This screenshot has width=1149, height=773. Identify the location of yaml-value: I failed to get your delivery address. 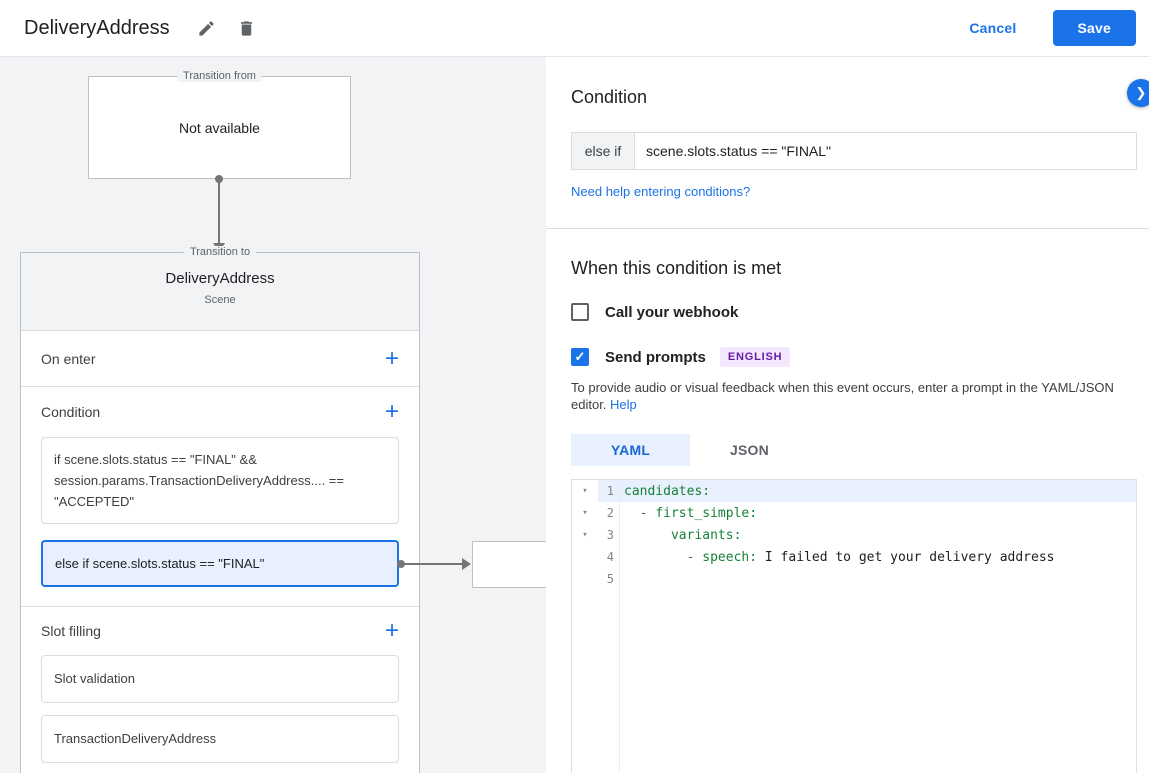
(906, 557).